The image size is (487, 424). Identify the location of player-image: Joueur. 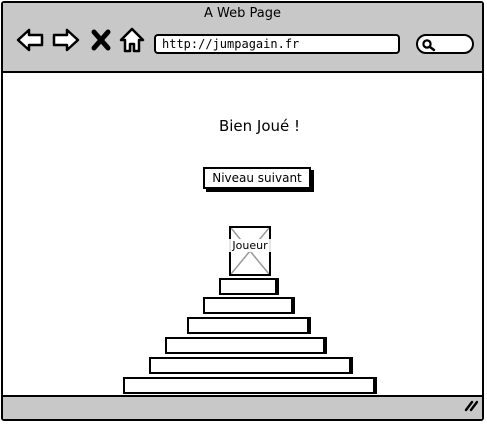
(250, 251).